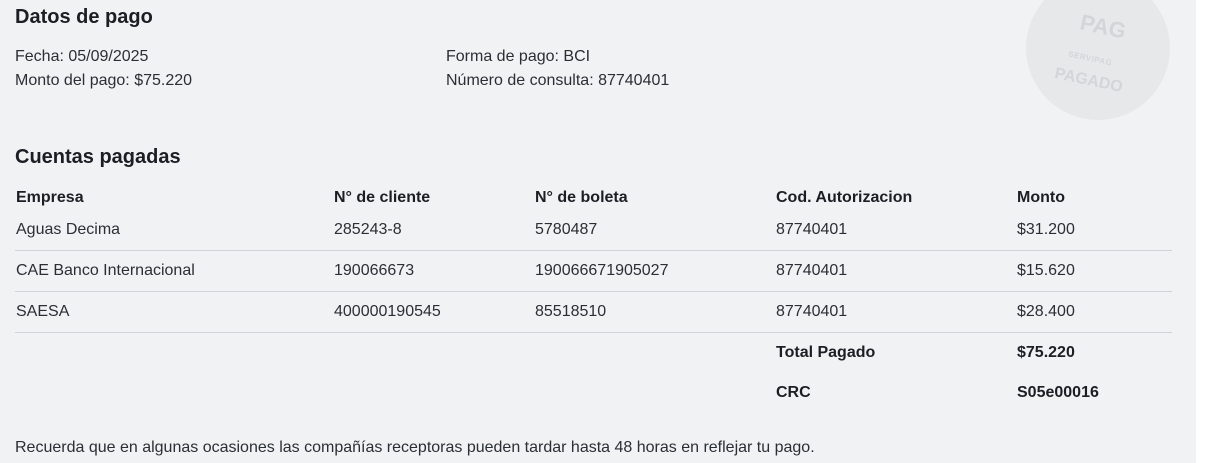 The image size is (1205, 463). What do you see at coordinates (98, 157) in the screenshot?
I see `paid-accounts-title: Cuentas pagadas` at bounding box center [98, 157].